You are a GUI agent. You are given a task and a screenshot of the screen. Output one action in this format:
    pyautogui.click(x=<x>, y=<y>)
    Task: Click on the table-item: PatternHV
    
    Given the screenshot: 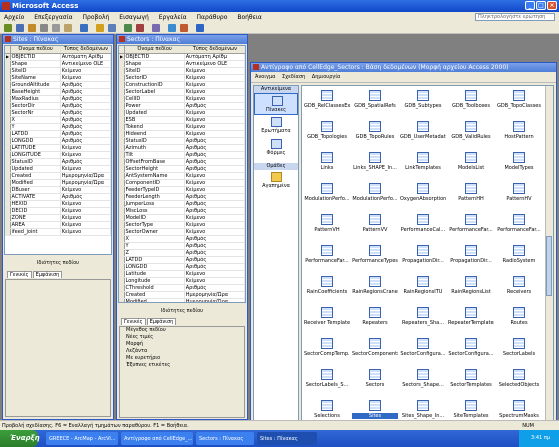 What is the action you would take?
    pyautogui.click(x=519, y=200)
    